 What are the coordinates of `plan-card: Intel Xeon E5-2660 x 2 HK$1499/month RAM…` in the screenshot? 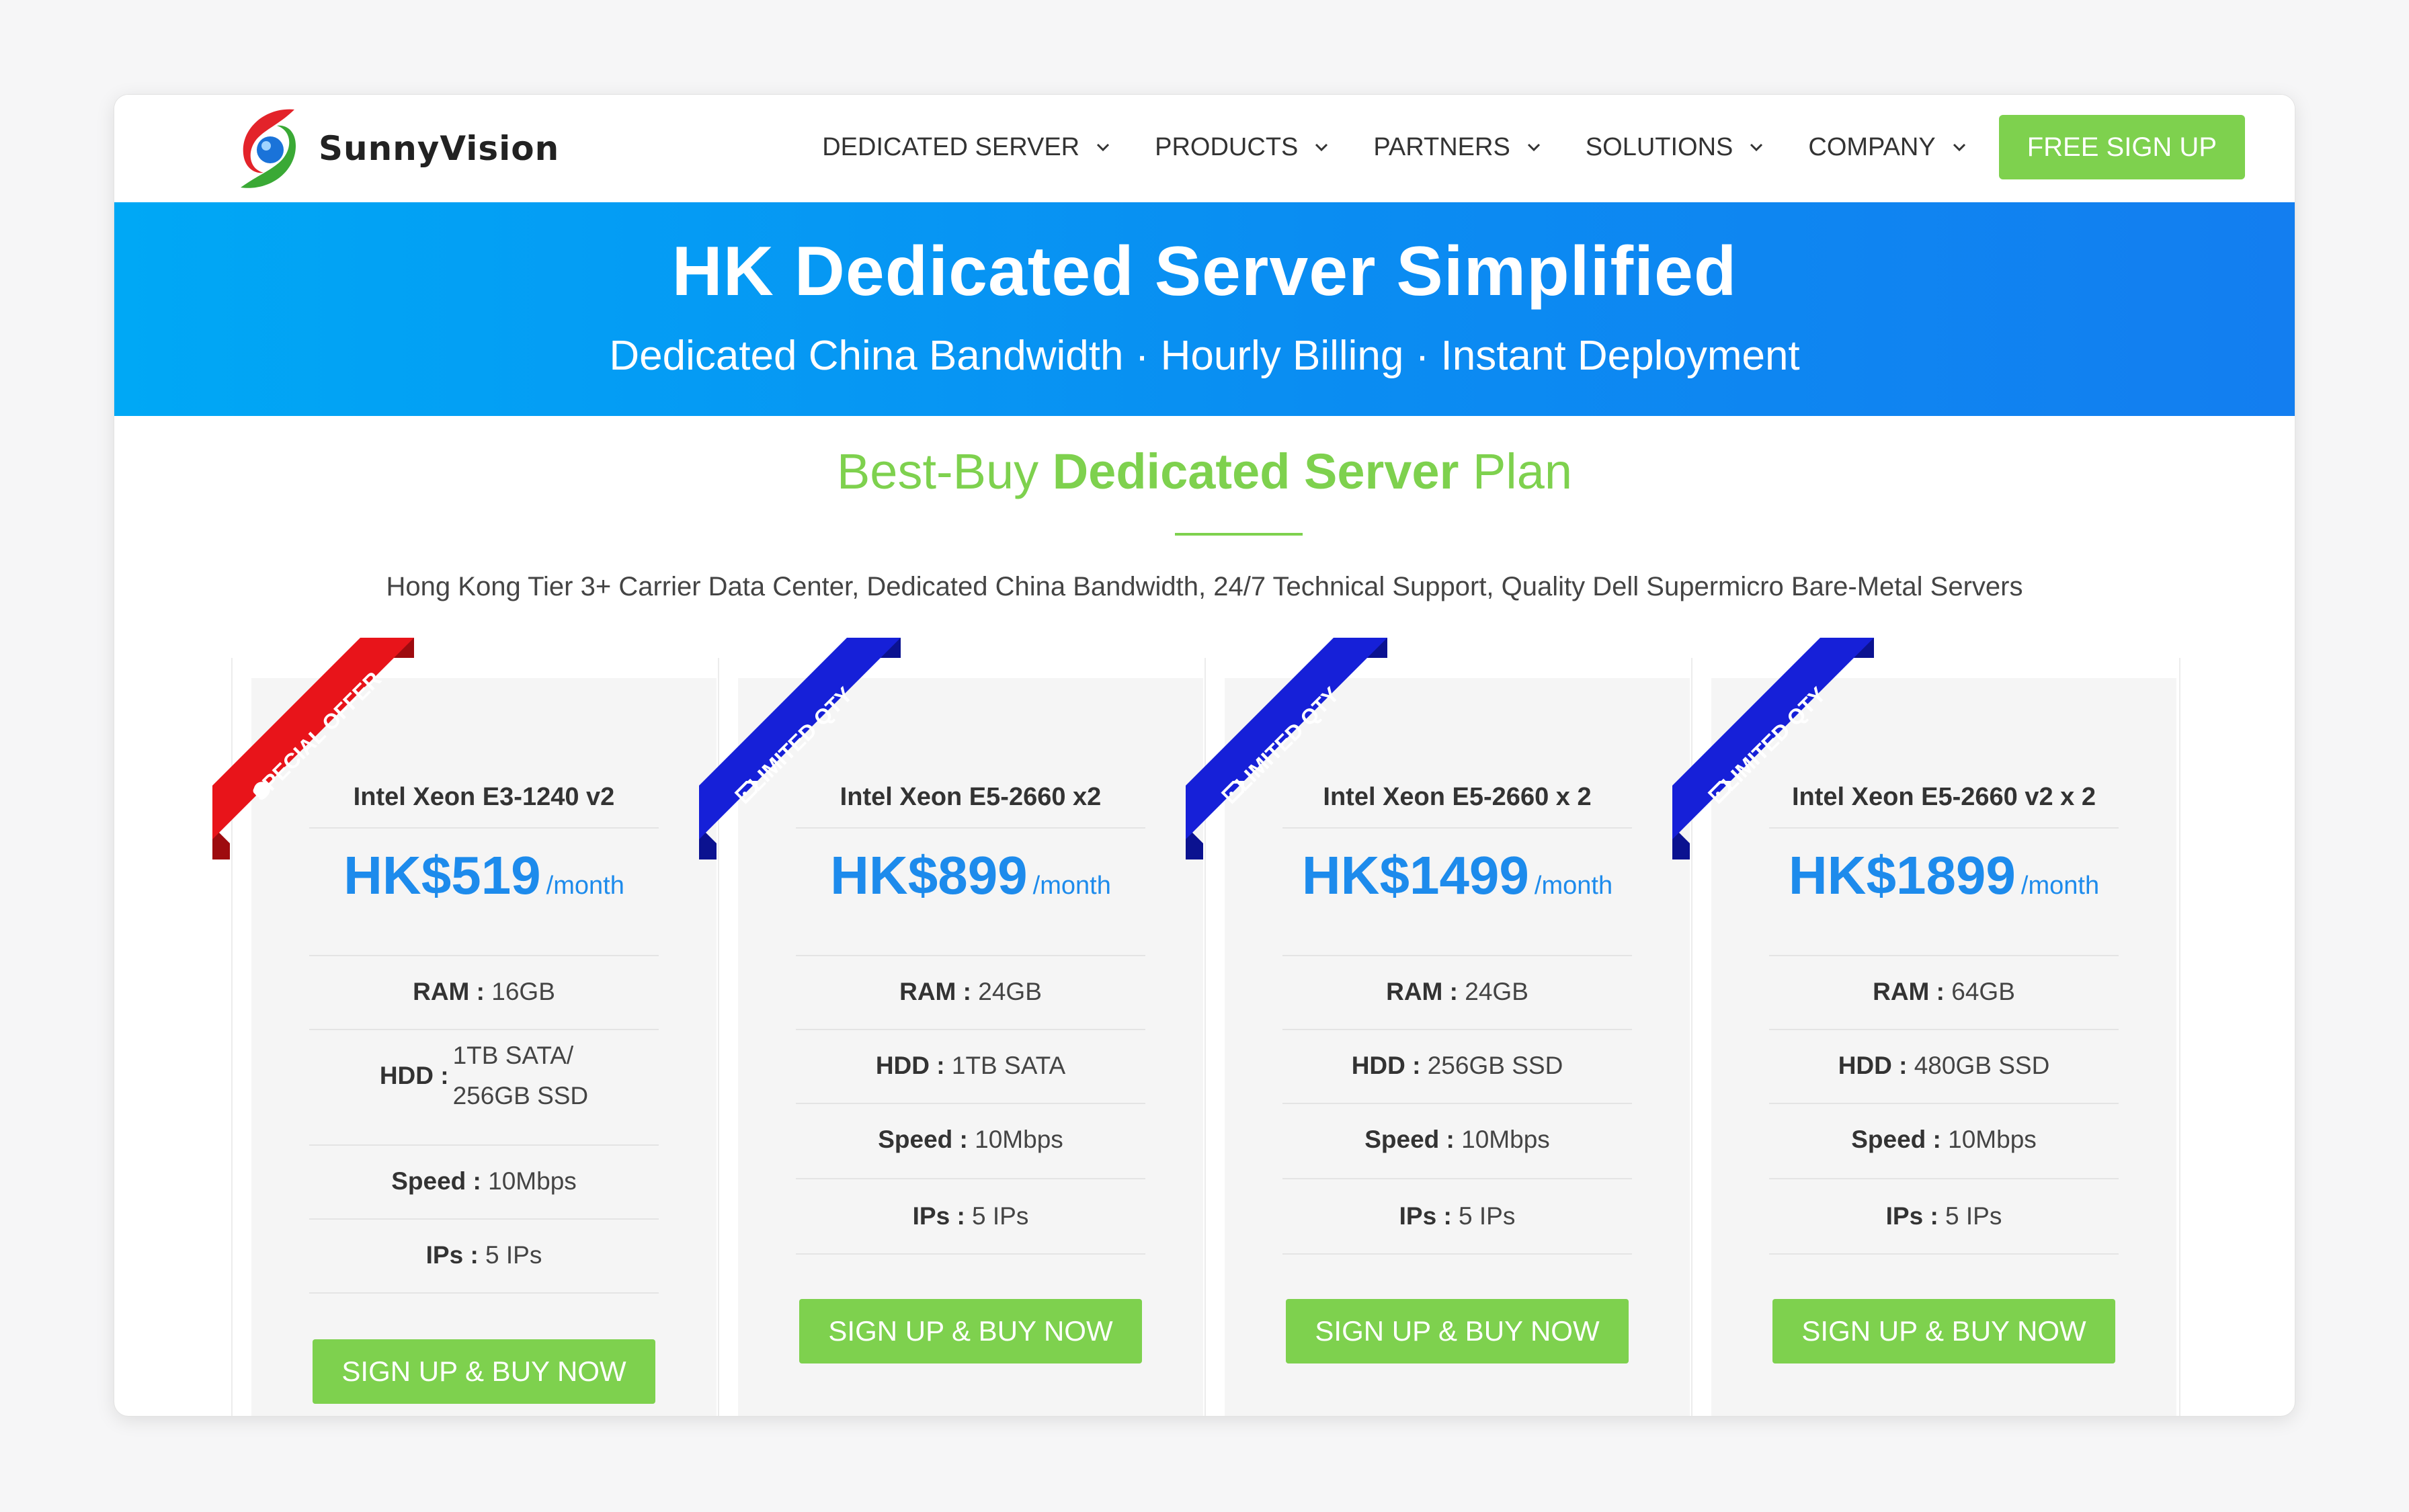 It's located at (1458, 1047).